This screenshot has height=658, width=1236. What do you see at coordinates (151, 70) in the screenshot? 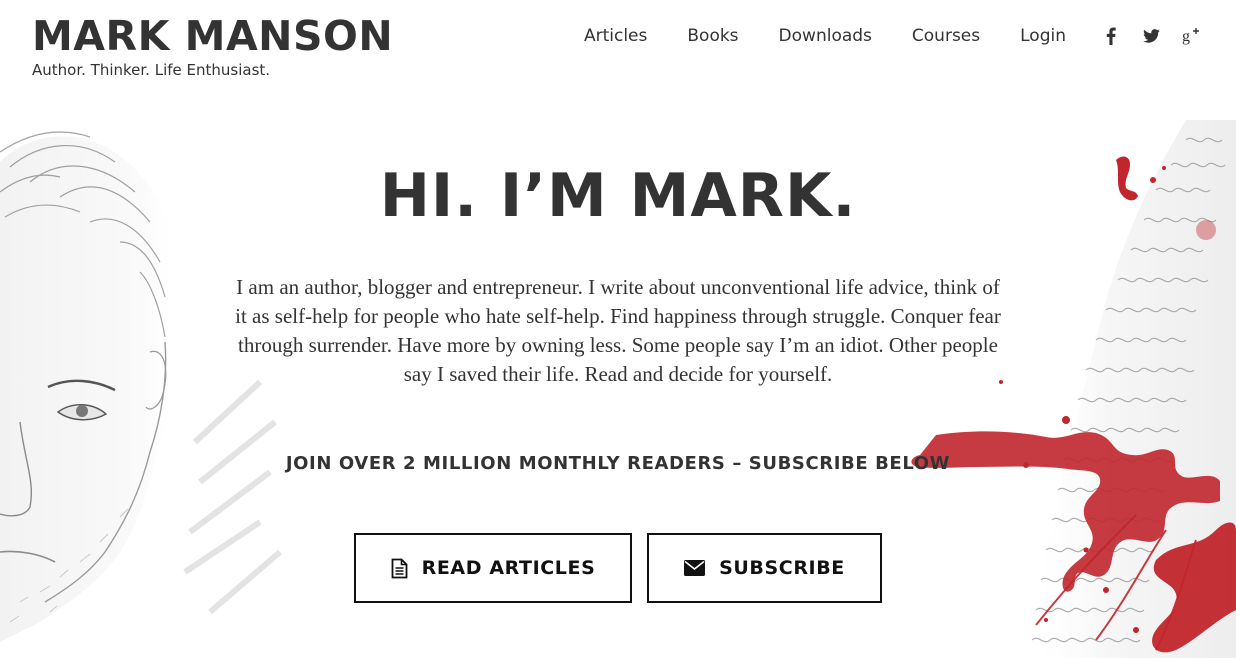
I see `site-tagline: Author. Thinker. Life Enthusiast.` at bounding box center [151, 70].